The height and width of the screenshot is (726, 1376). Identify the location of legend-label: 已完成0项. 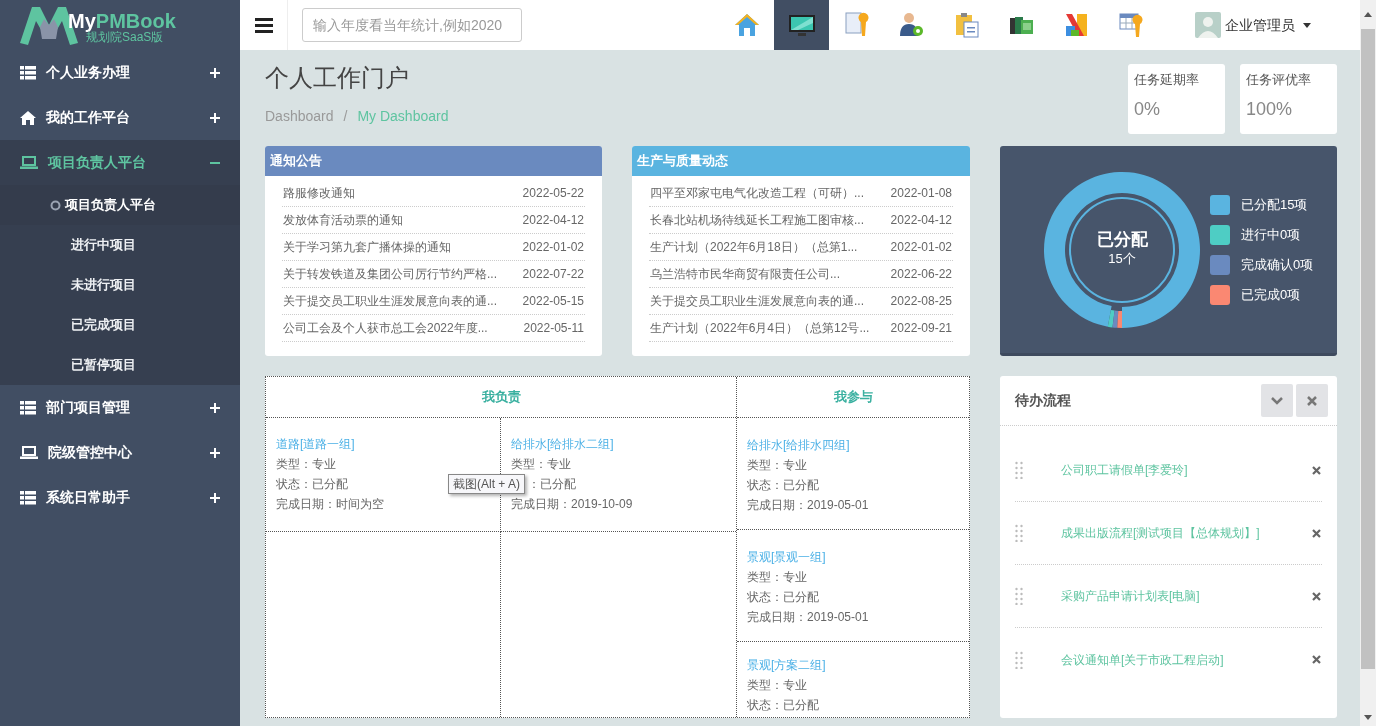
(1271, 294).